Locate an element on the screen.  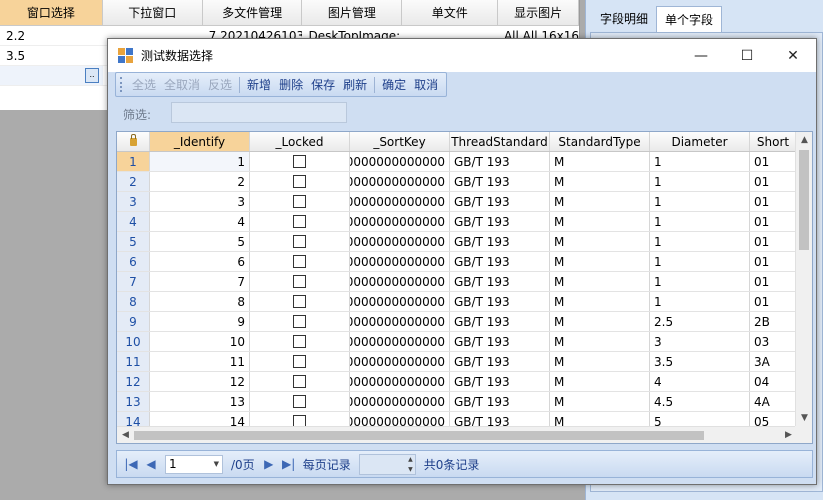
scroll-up-icon: ▲ is located at coordinates (804, 140).